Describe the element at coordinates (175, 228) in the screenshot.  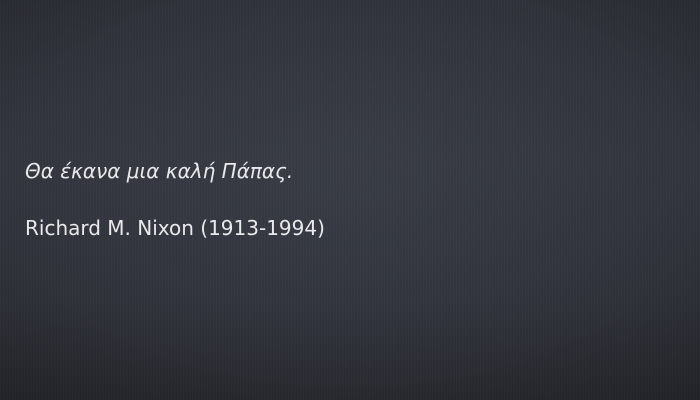
I see `quote-author: Richard M. Nixon (1913-1994)` at that location.